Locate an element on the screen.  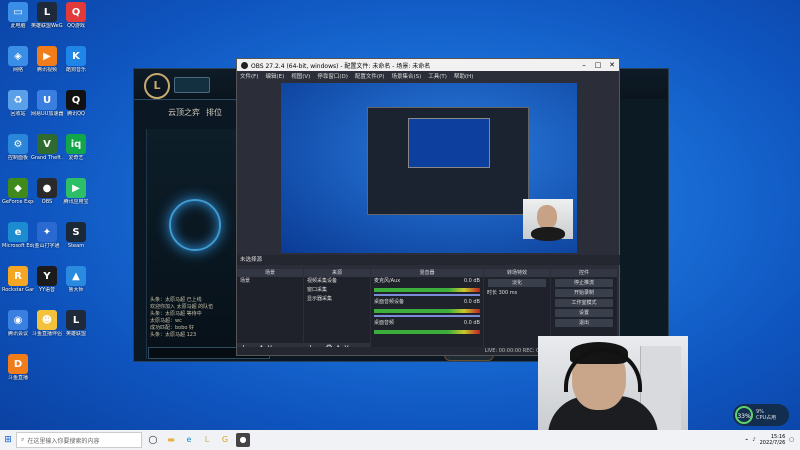
desktop-icon: ◈ 网络 is located at coordinates (18, 59).